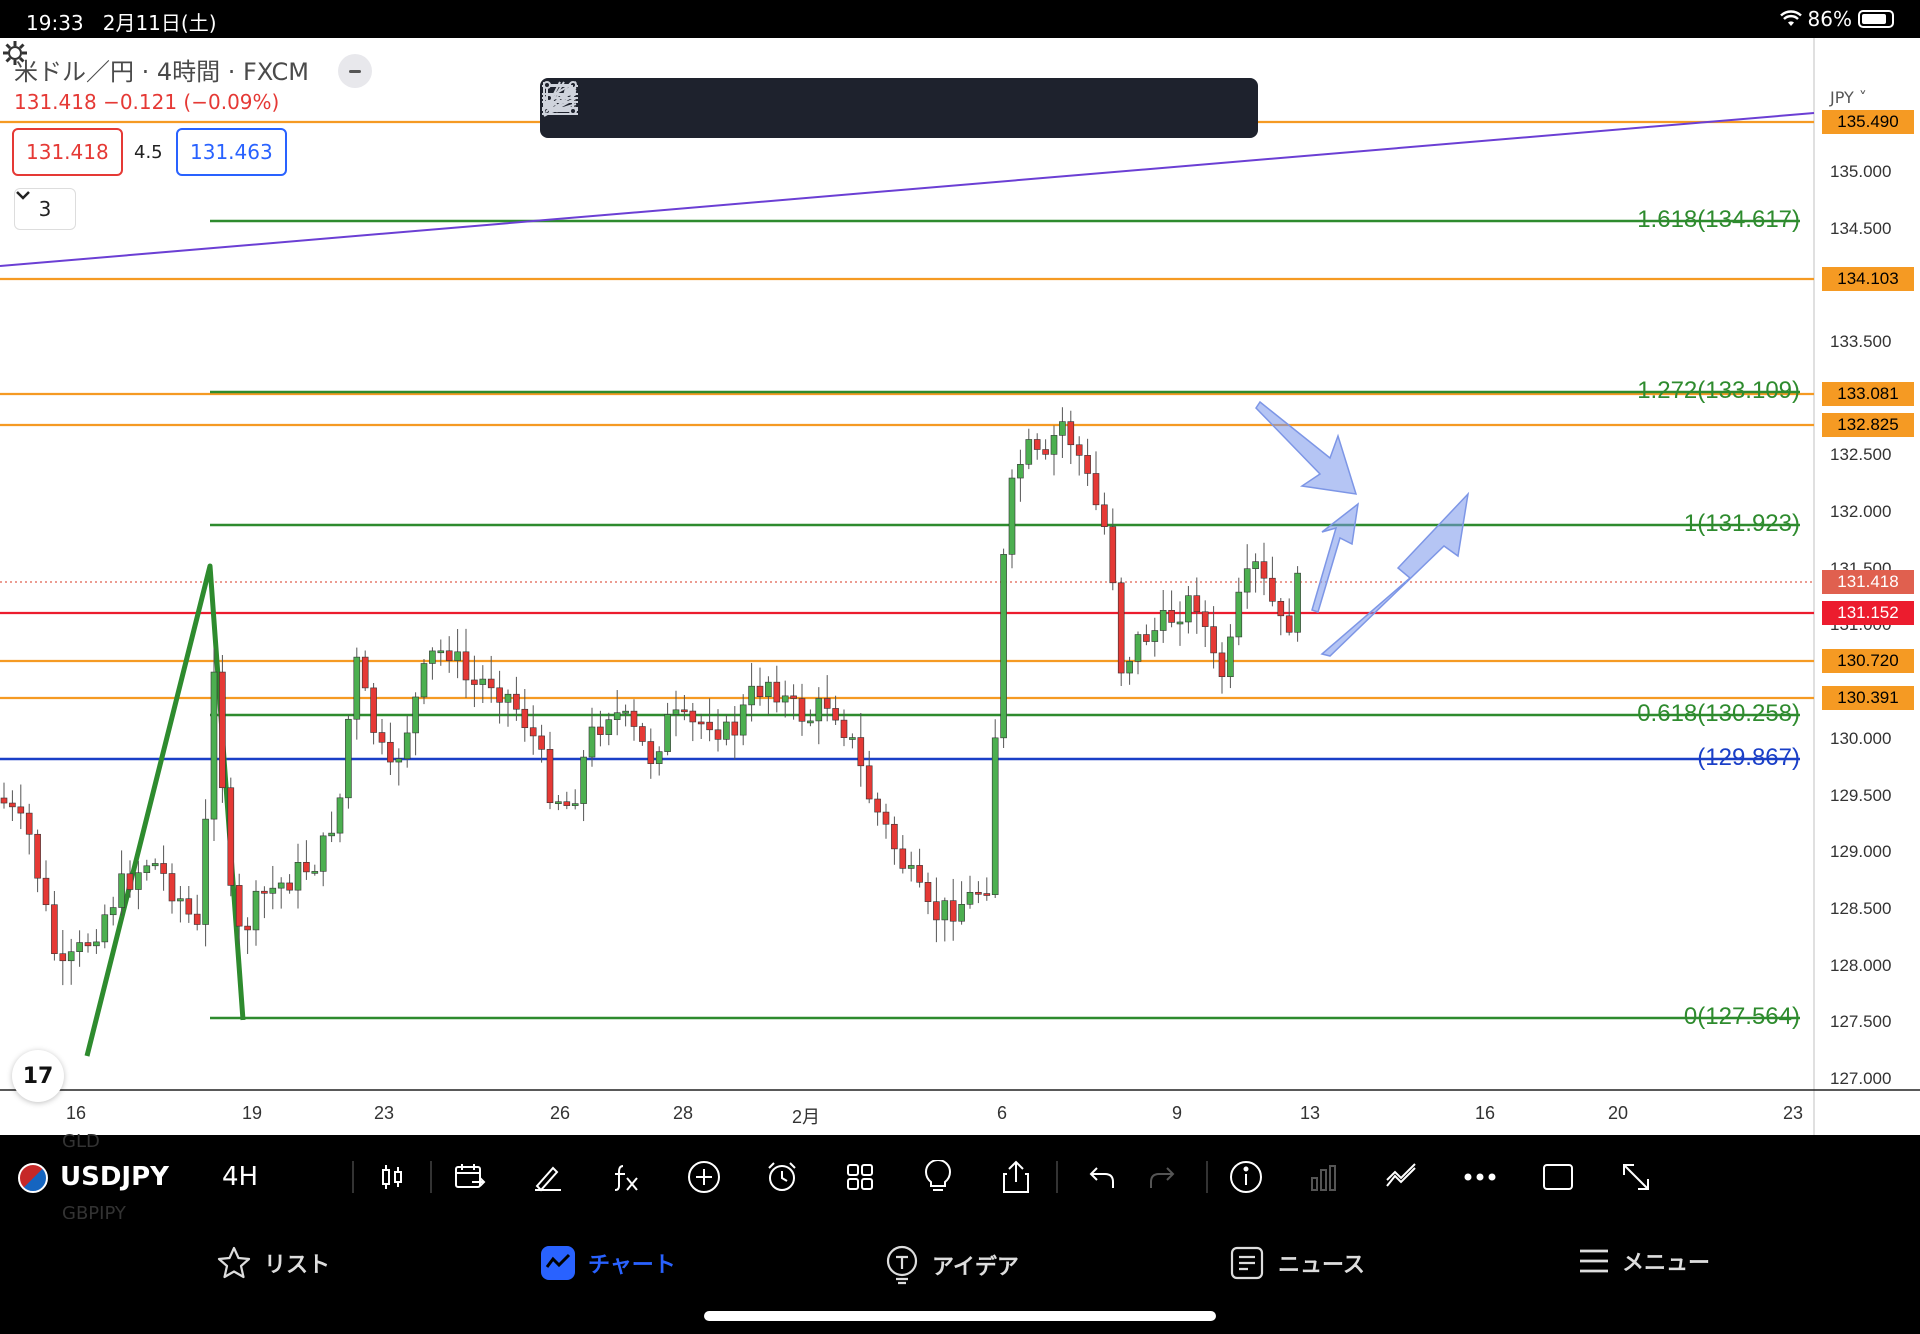 This screenshot has width=1920, height=1334. I want to click on date-range-icon, so click(470, 1177).